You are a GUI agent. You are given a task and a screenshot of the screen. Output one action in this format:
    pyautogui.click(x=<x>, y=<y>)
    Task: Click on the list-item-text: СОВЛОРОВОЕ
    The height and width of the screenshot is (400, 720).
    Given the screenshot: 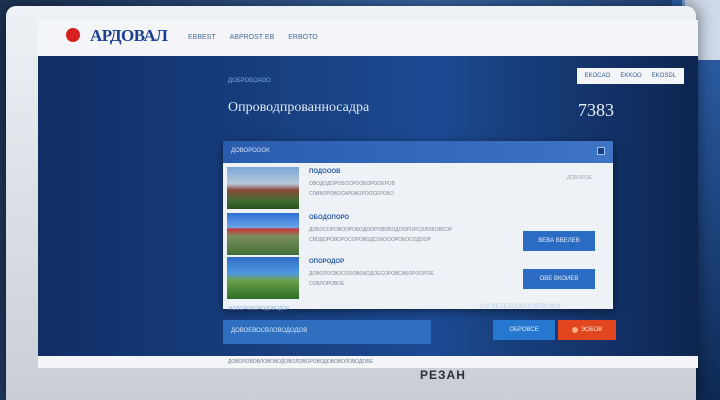 What is the action you would take?
    pyautogui.click(x=327, y=284)
    